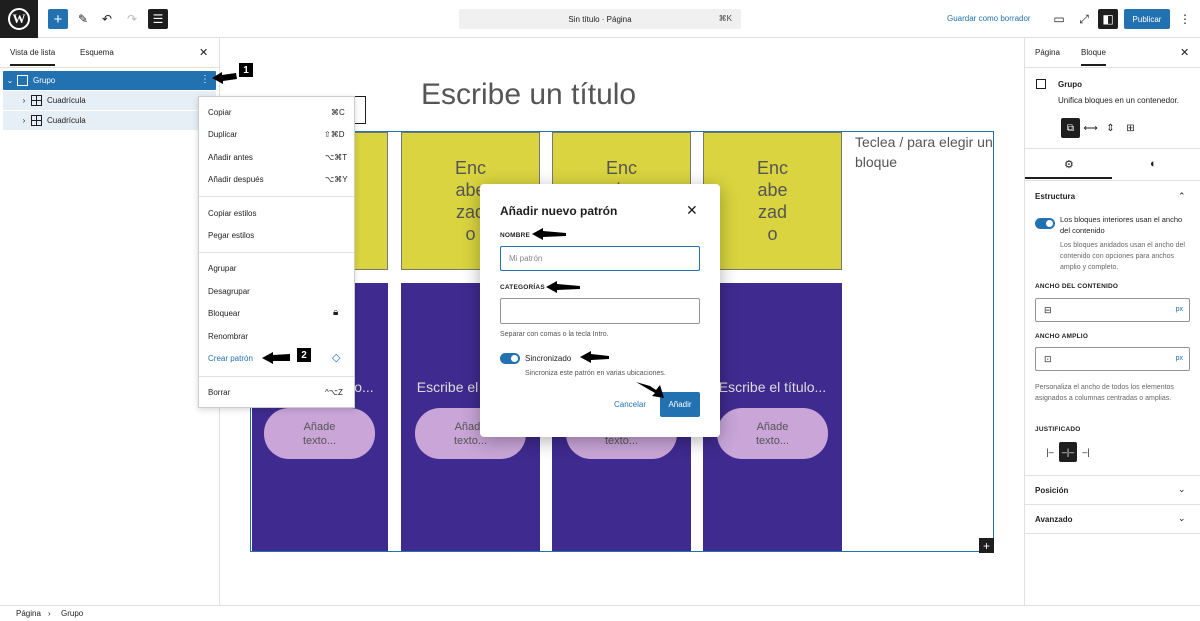 This screenshot has width=1200, height=621. What do you see at coordinates (304, 355) in the screenshot?
I see `step-badge-2: 2` at bounding box center [304, 355].